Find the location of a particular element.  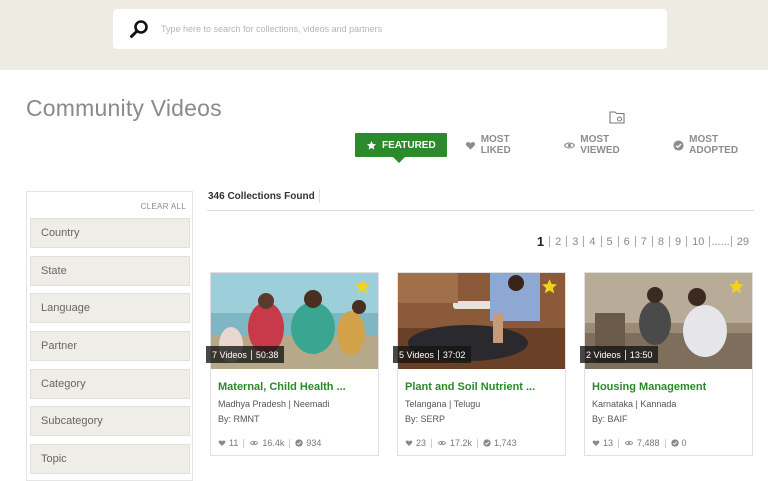

page-link: 2 is located at coordinates (558, 242).